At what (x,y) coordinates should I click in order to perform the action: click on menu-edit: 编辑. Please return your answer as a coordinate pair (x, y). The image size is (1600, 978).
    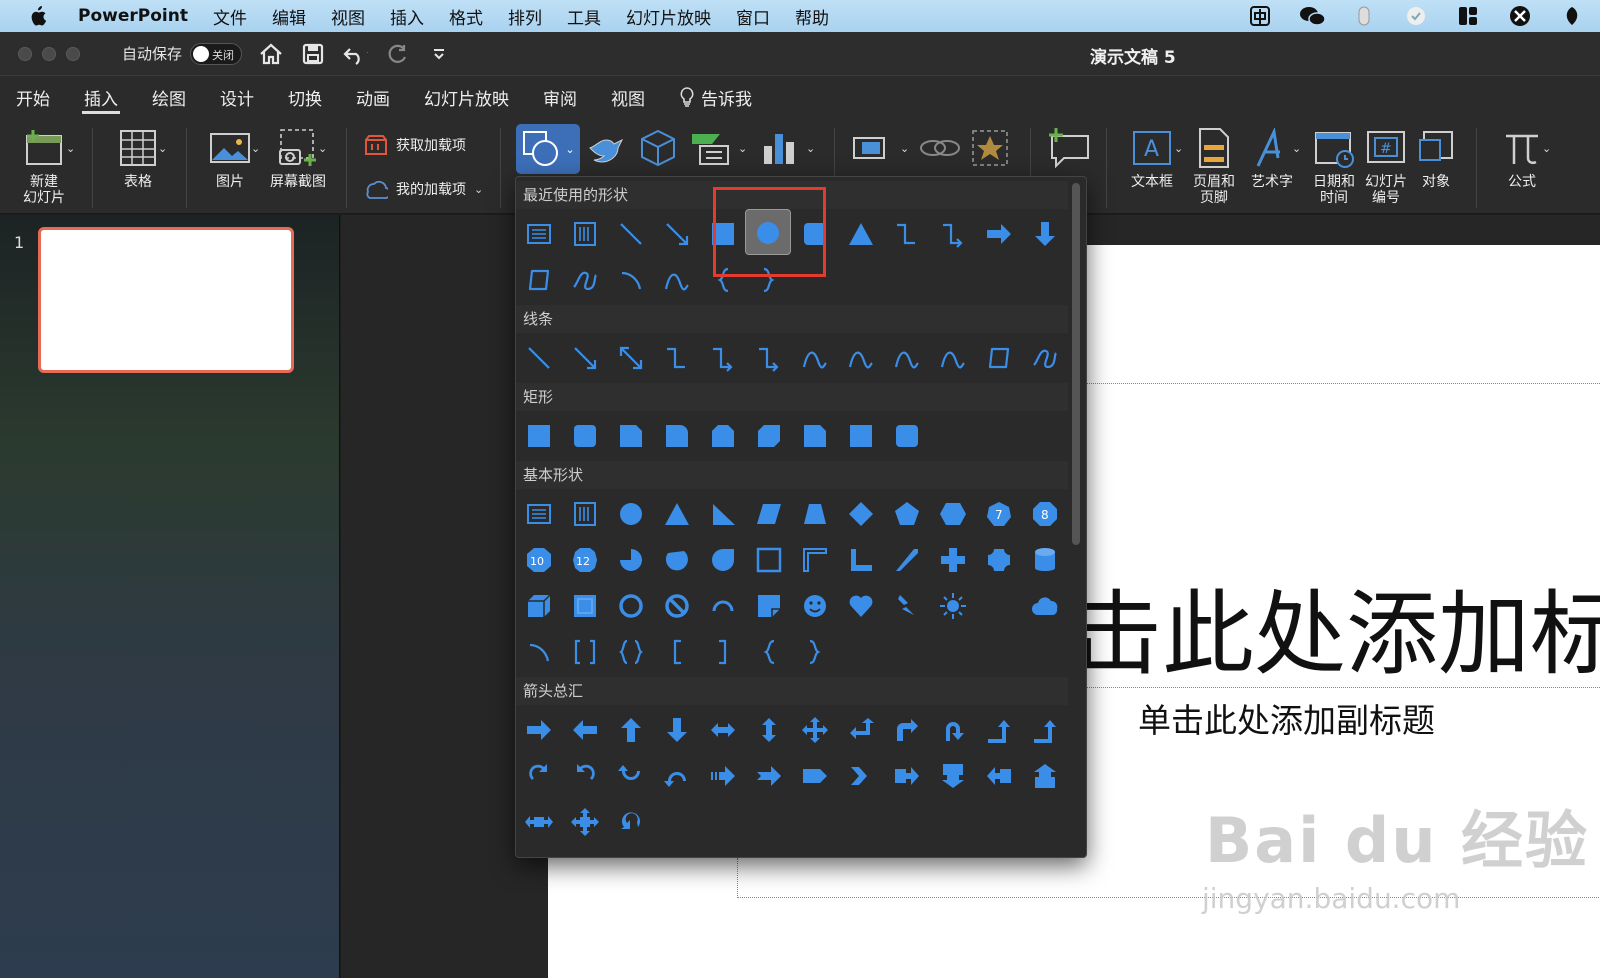
    Looking at the image, I should click on (289, 16).